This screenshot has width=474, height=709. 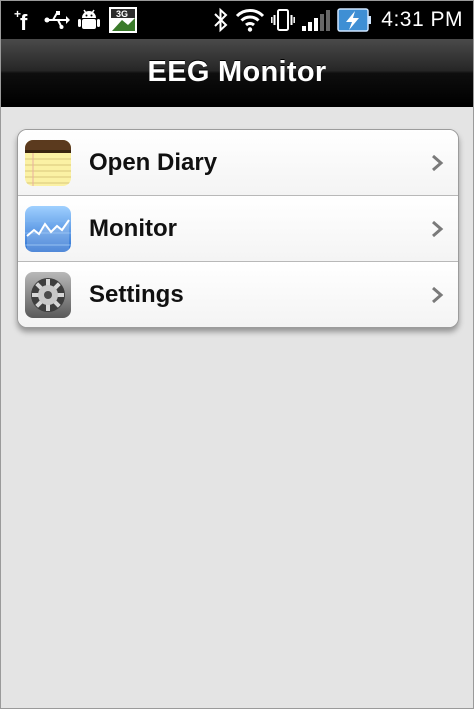 I want to click on settings-gear-icon, so click(x=48, y=294).